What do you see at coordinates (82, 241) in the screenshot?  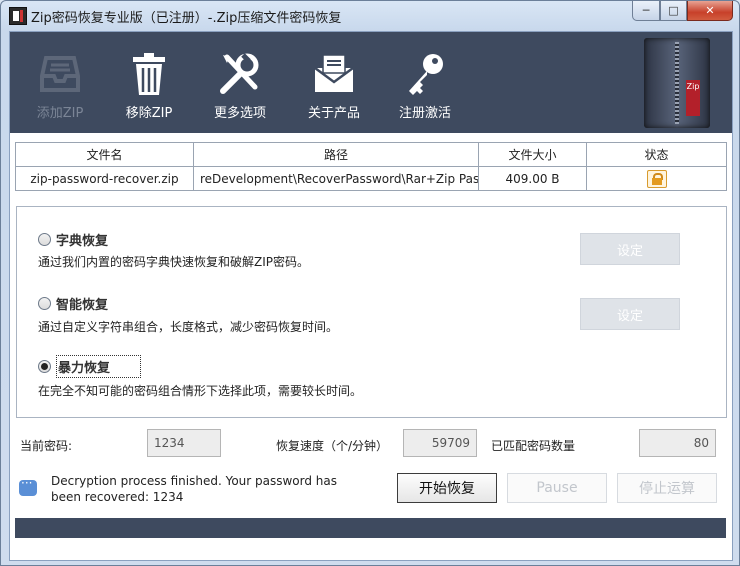 I see `dictionary-recovery-title: 字典恢复` at bounding box center [82, 241].